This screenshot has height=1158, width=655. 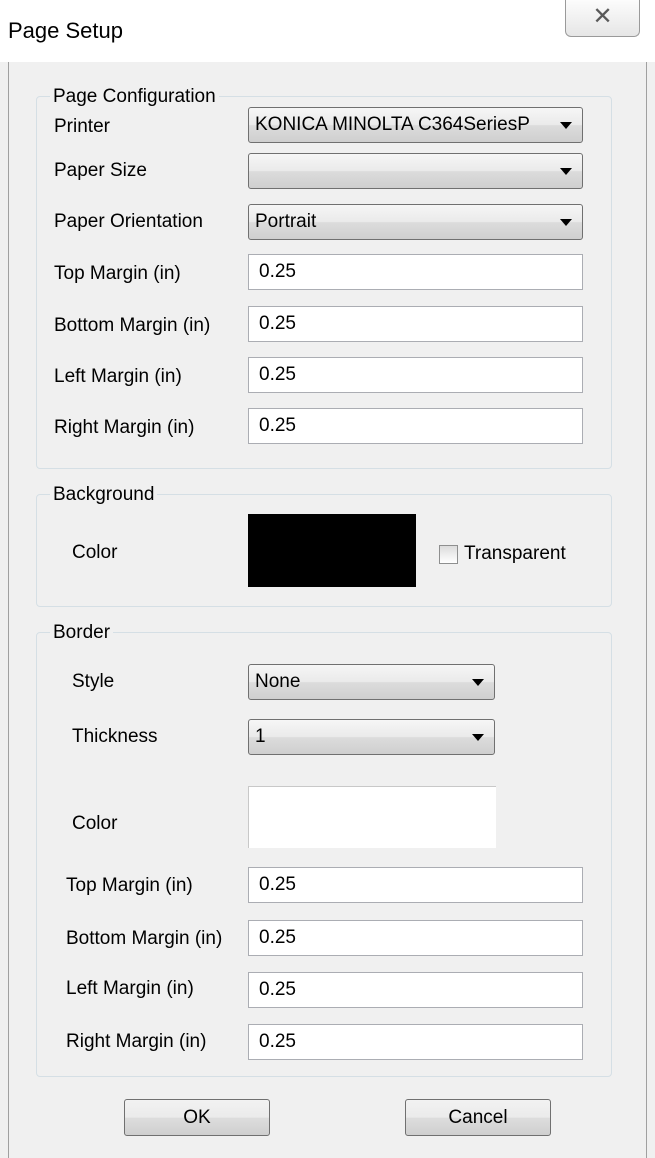 What do you see at coordinates (415, 272) in the screenshot?
I see `top-margin-input: 0.25` at bounding box center [415, 272].